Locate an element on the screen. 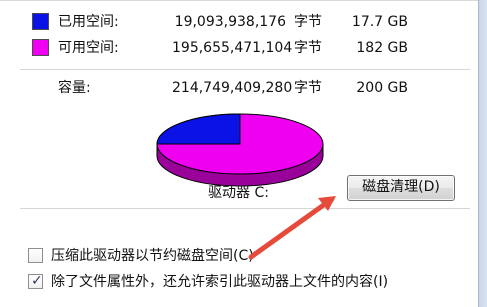 The height and width of the screenshot is (307, 487). free-space-label: 可用空间: is located at coordinates (88, 48).